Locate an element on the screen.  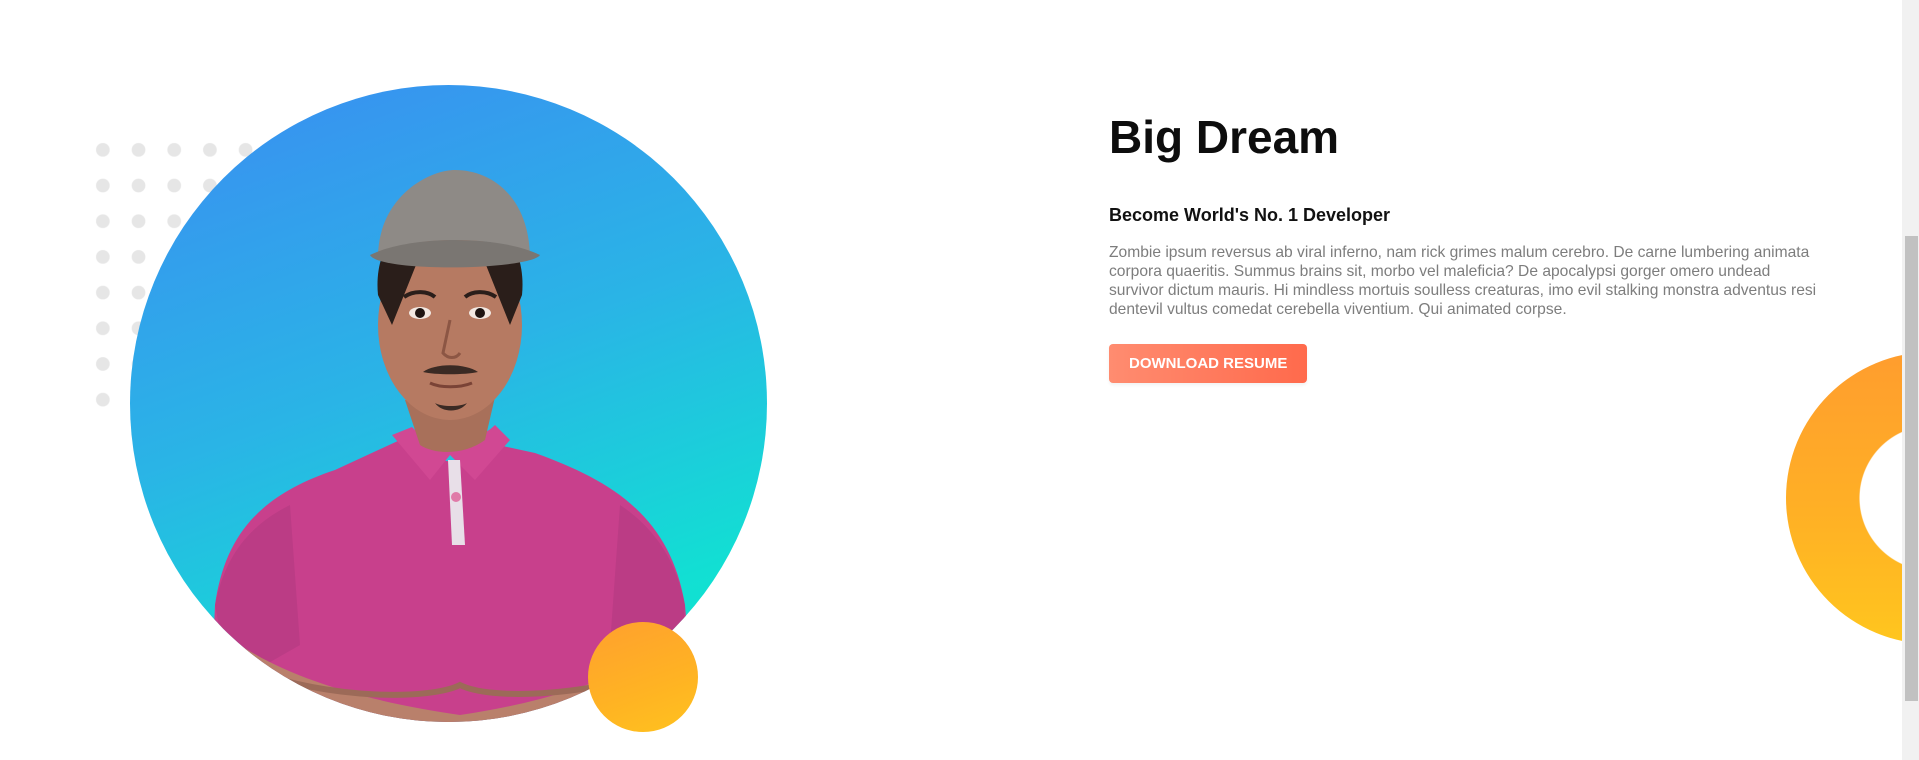
scrollbar-track is located at coordinates (1910, 380).